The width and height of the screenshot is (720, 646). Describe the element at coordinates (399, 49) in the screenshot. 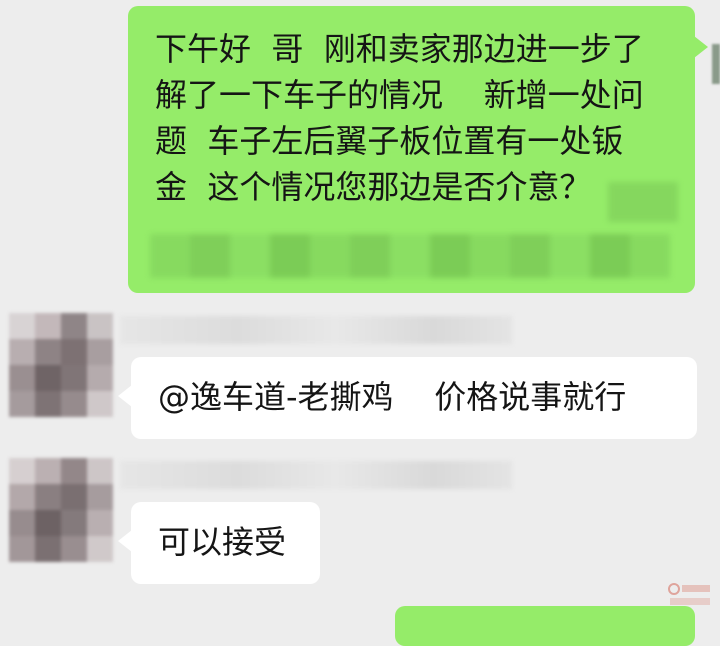

I see `message-line: 下午好 哥 刚和卖家那边进一步了` at that location.